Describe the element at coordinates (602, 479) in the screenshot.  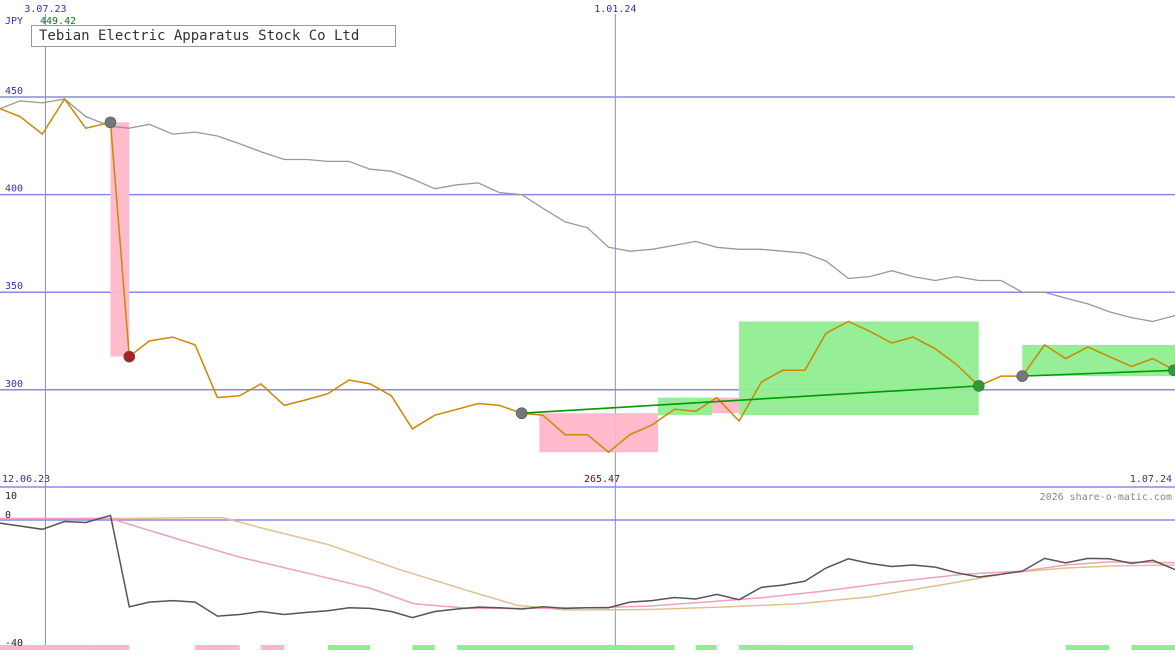
I see `low-value-label: 265.47` at that location.